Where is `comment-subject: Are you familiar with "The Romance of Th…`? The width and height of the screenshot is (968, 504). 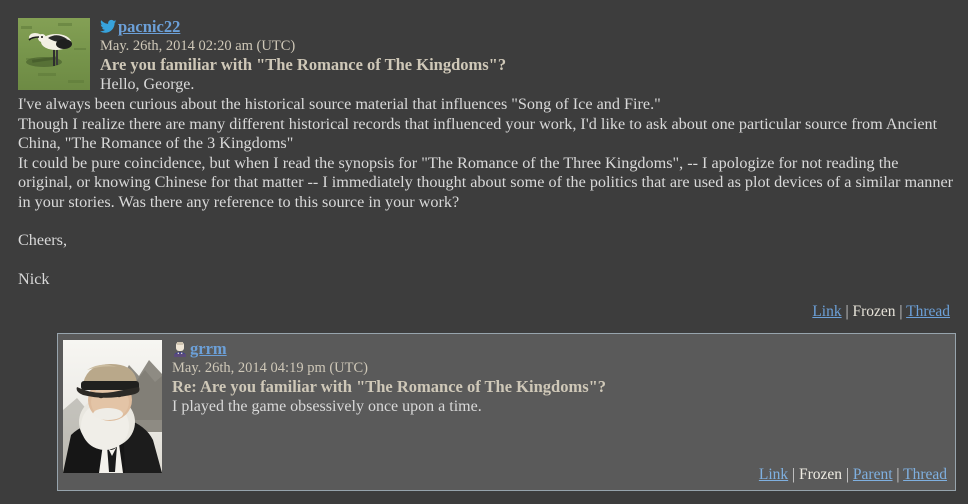
comment-subject: Are you familiar with "The Romance of Th… is located at coordinates (303, 64).